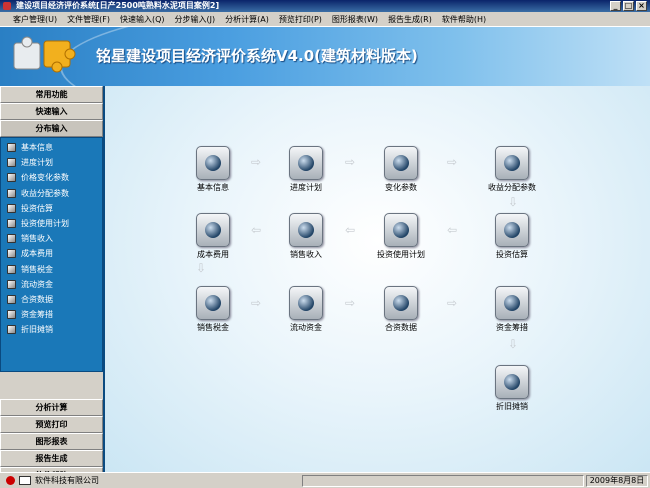 Image resolution: width=650 pixels, height=488 pixels. I want to click on node-schedule: 进度计划, so click(306, 169).